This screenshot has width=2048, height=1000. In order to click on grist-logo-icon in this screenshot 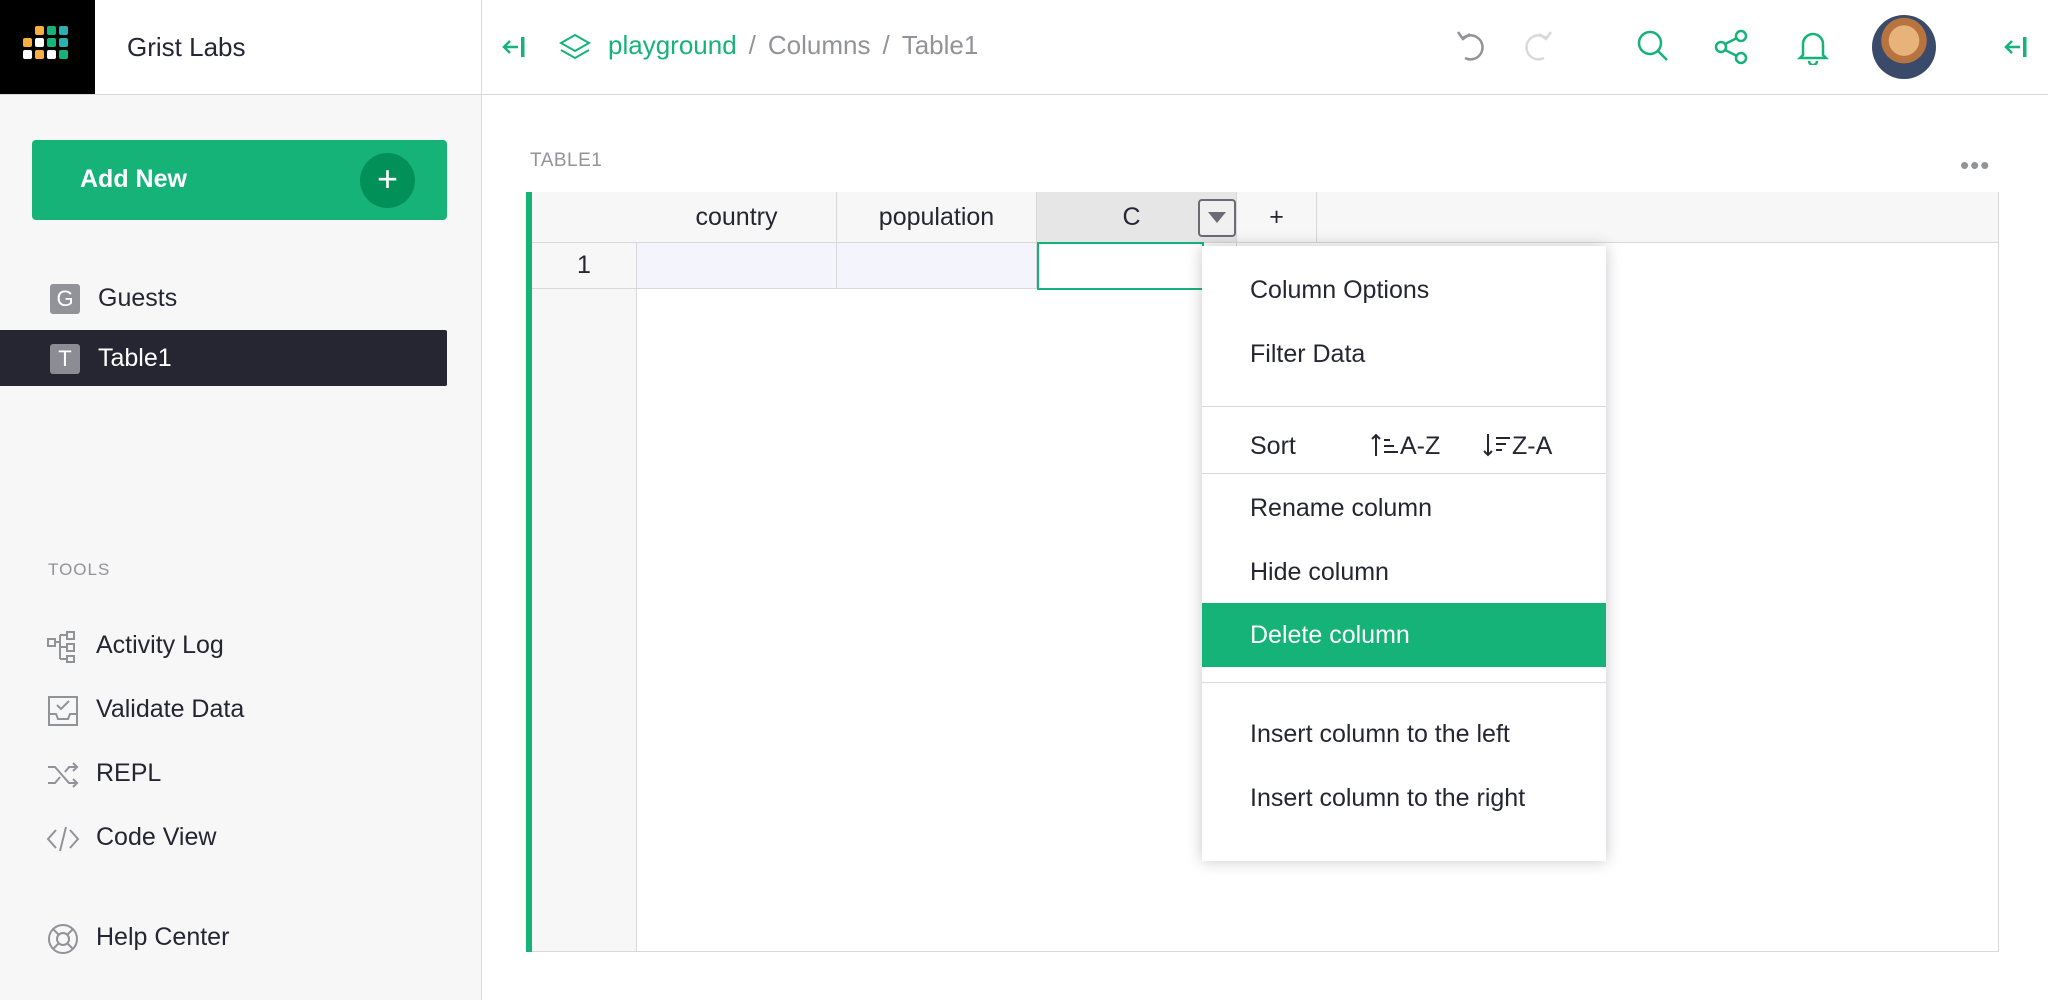, I will do `click(45, 42)`.